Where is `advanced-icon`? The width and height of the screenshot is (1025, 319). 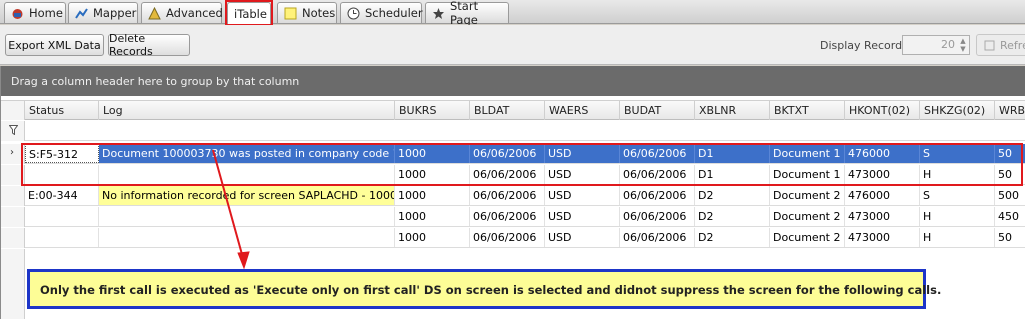 advanced-icon is located at coordinates (154, 13).